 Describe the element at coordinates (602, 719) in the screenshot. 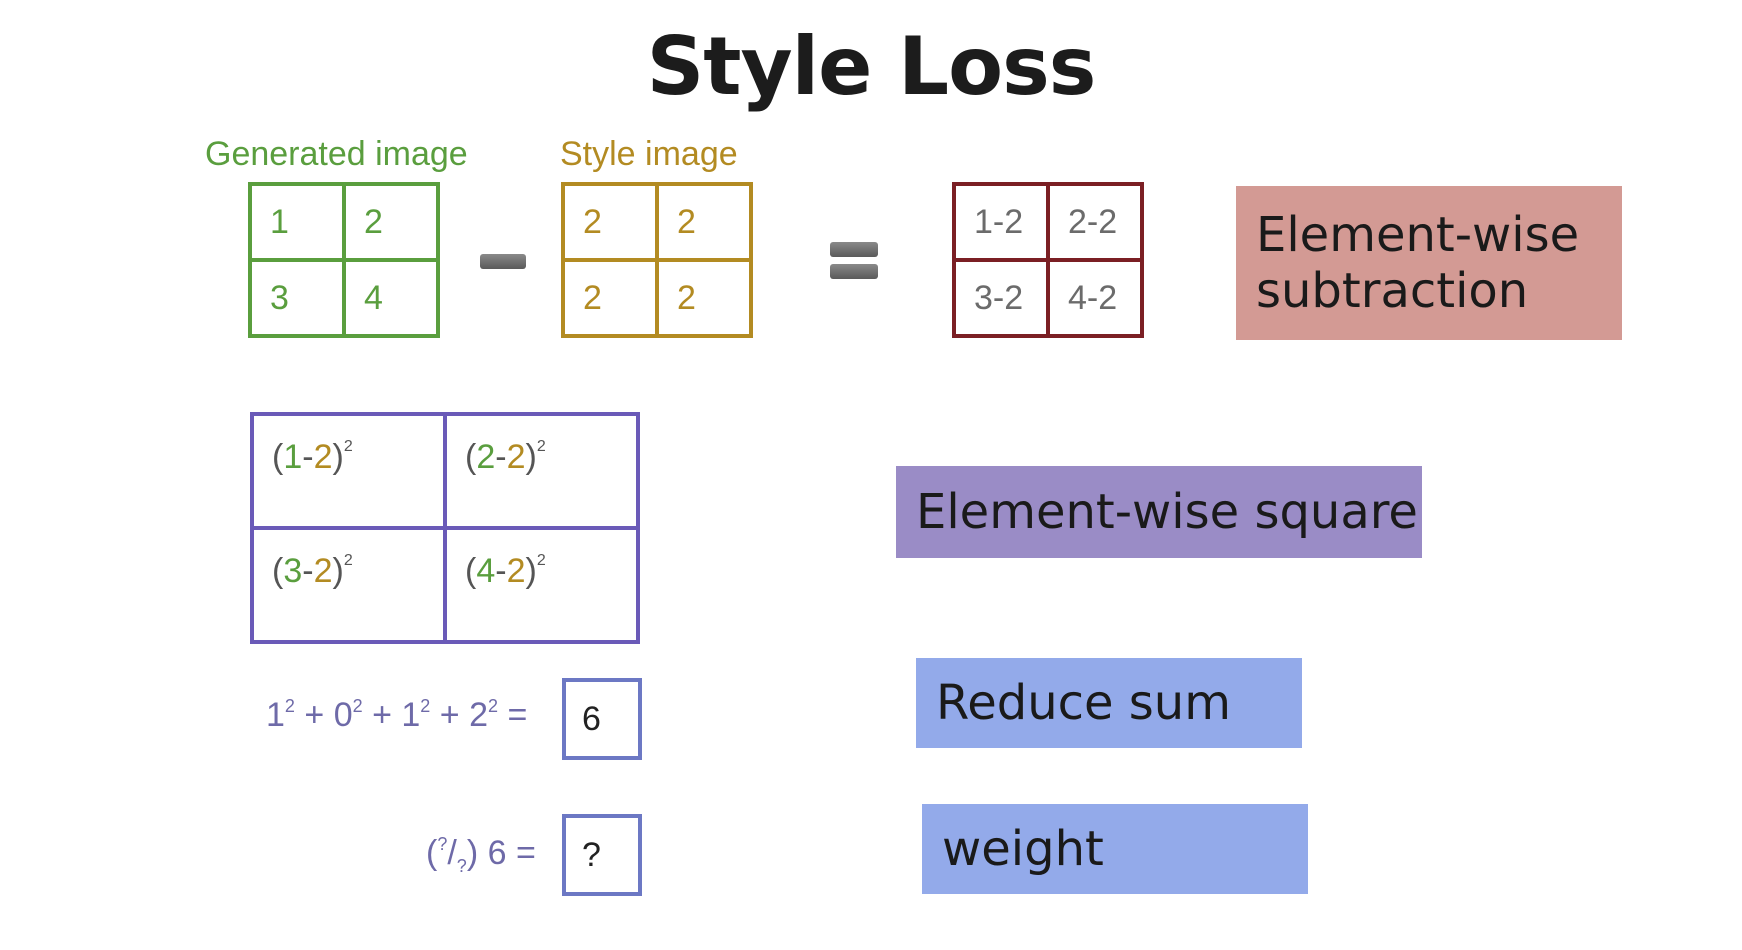

I see `sum-result-box: 6` at that location.